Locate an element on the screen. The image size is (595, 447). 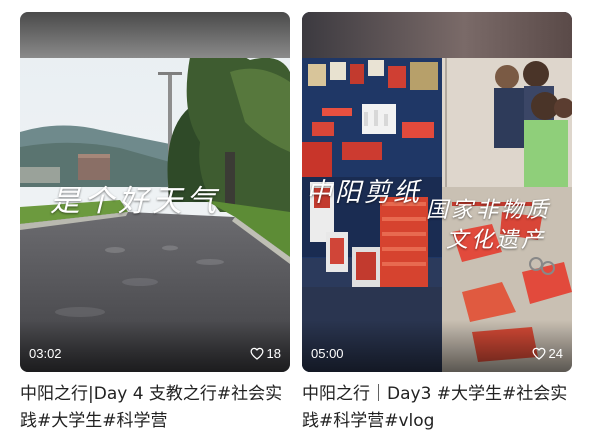
video-caption: 是个好天气 is located at coordinates (135, 201).